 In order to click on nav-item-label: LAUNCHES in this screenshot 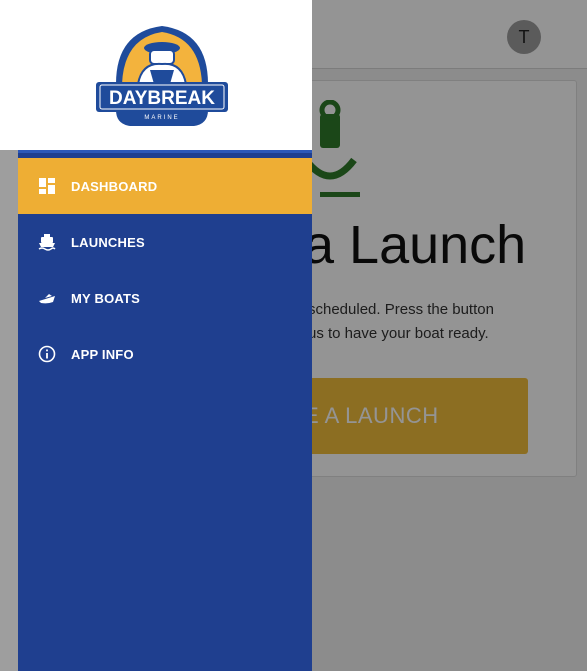, I will do `click(108, 242)`.